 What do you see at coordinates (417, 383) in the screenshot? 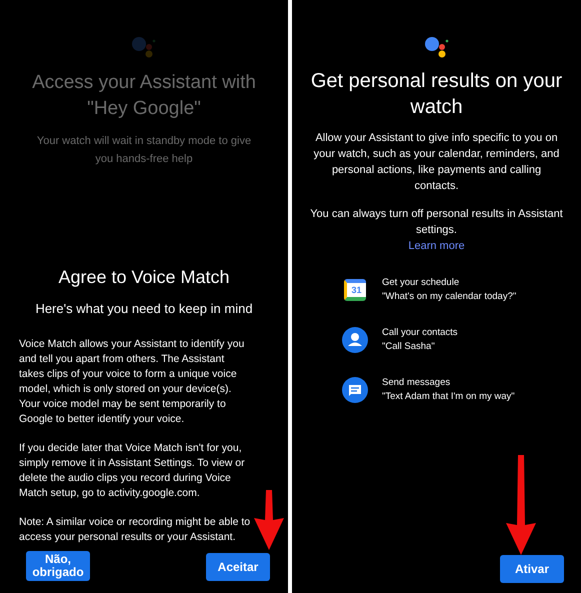
I see `feature-title: Send messages` at bounding box center [417, 383].